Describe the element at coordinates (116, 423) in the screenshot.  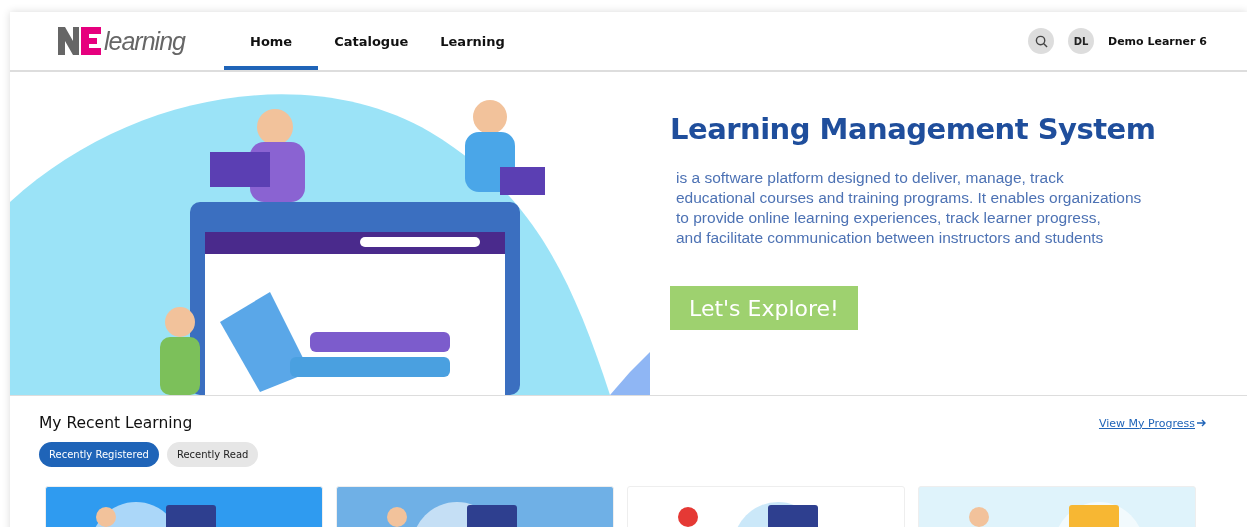
I see `section-title: My Recent Learning` at that location.